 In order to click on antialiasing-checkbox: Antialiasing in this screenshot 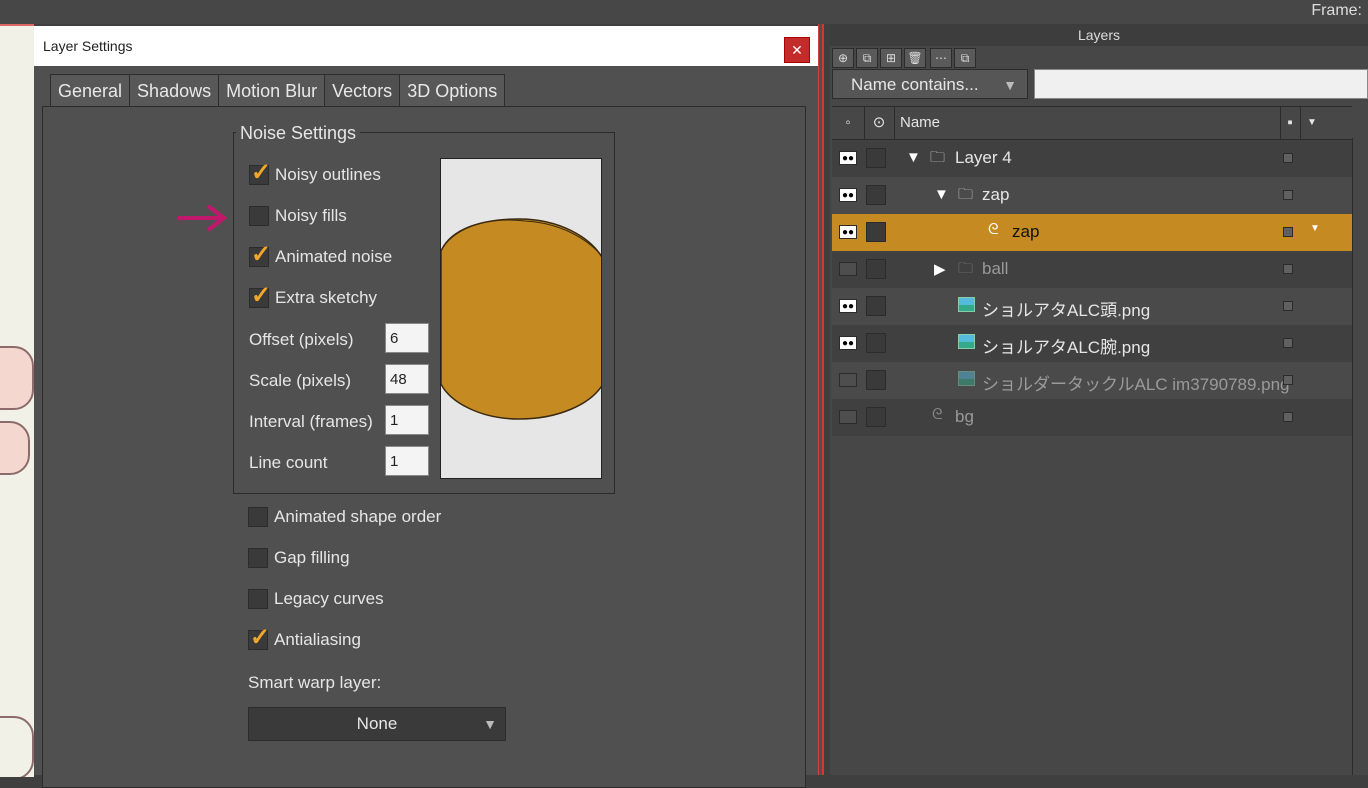, I will do `click(304, 637)`.